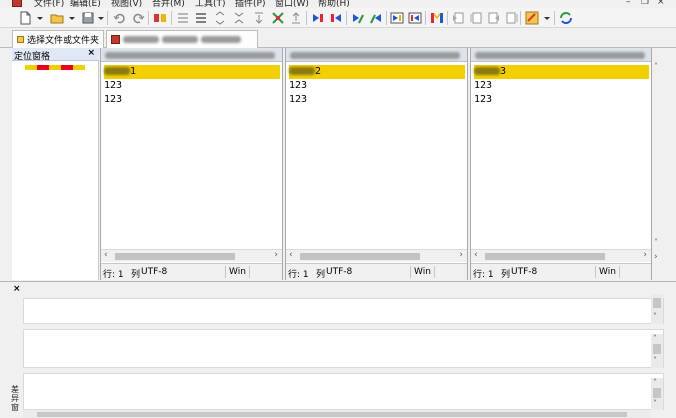 This screenshot has width=676, height=418. Describe the element at coordinates (183, 18) in the screenshot. I see `select-diff-icon` at that location.